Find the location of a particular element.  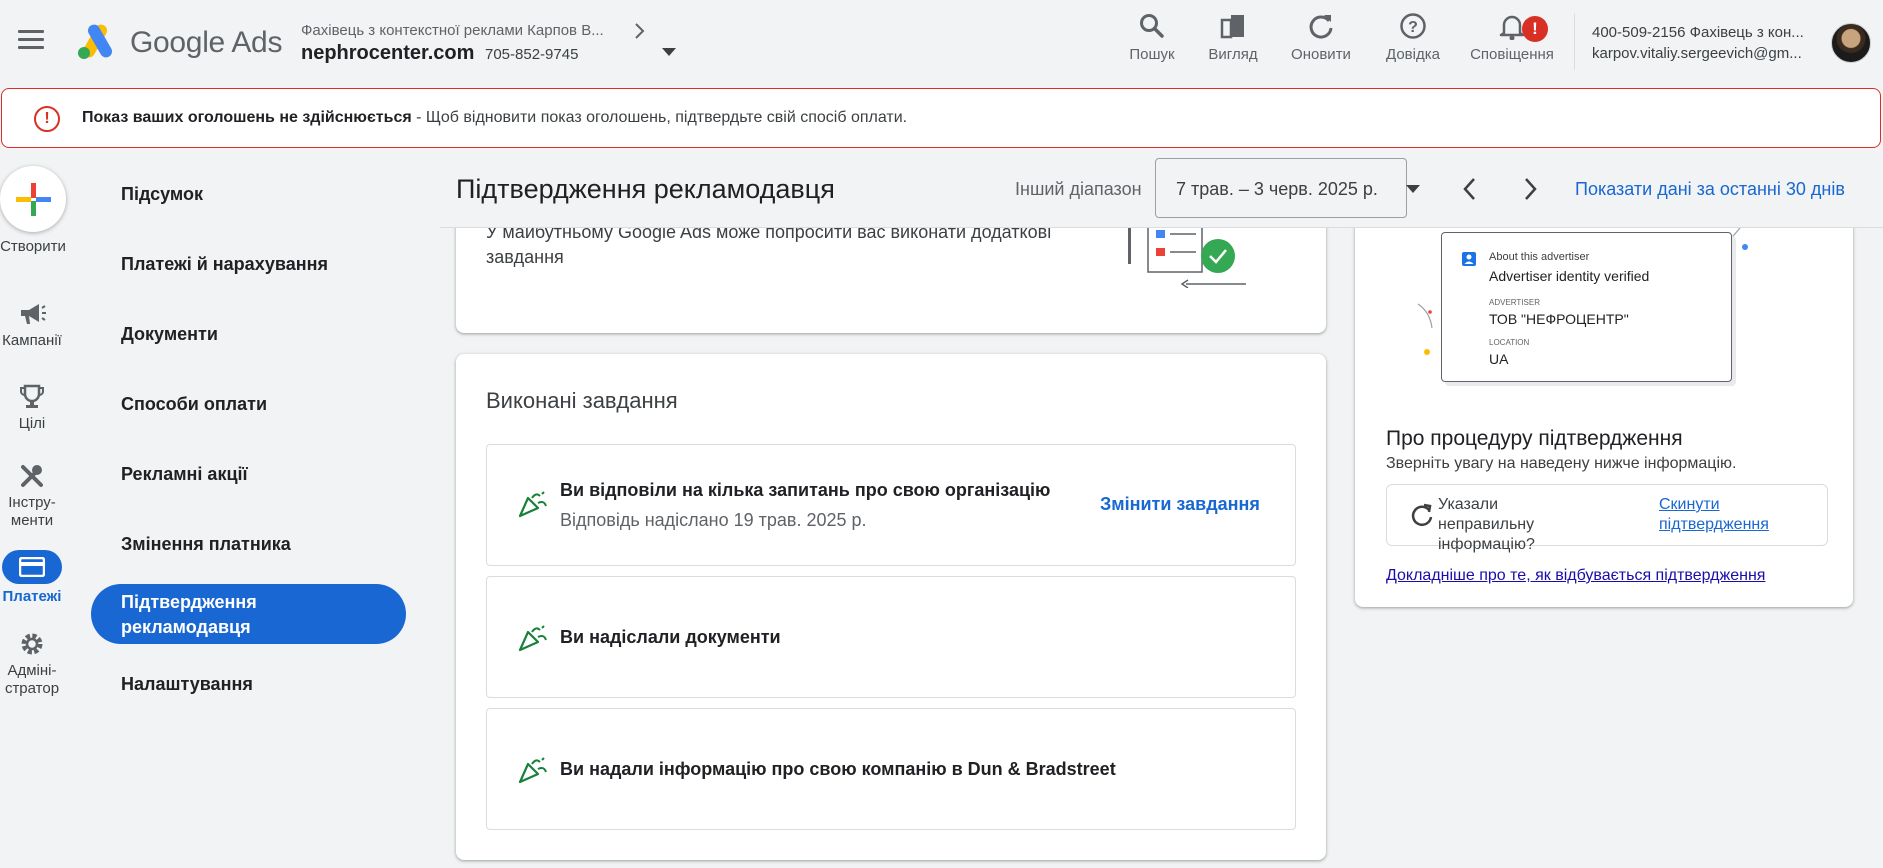

location-value: UA is located at coordinates (1499, 359).